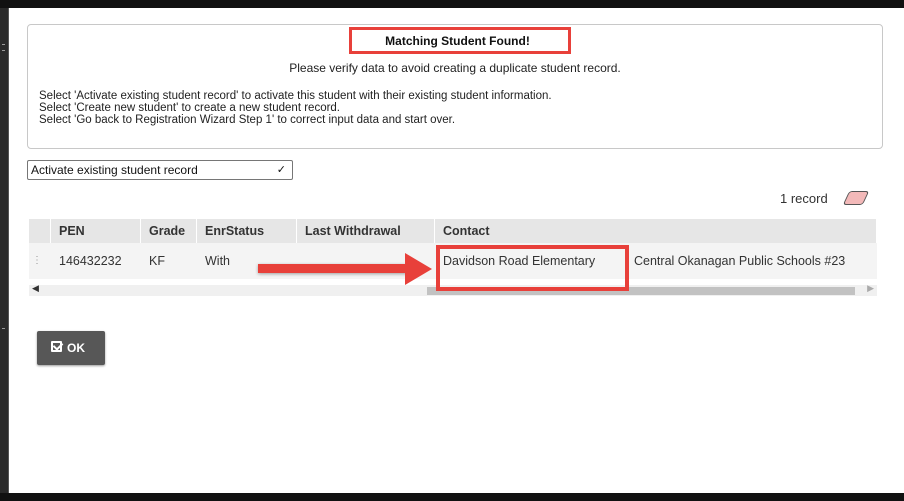 Image resolution: width=904 pixels, height=501 pixels. Describe the element at coordinates (76, 348) in the screenshot. I see `ok-button-label: OK` at that location.